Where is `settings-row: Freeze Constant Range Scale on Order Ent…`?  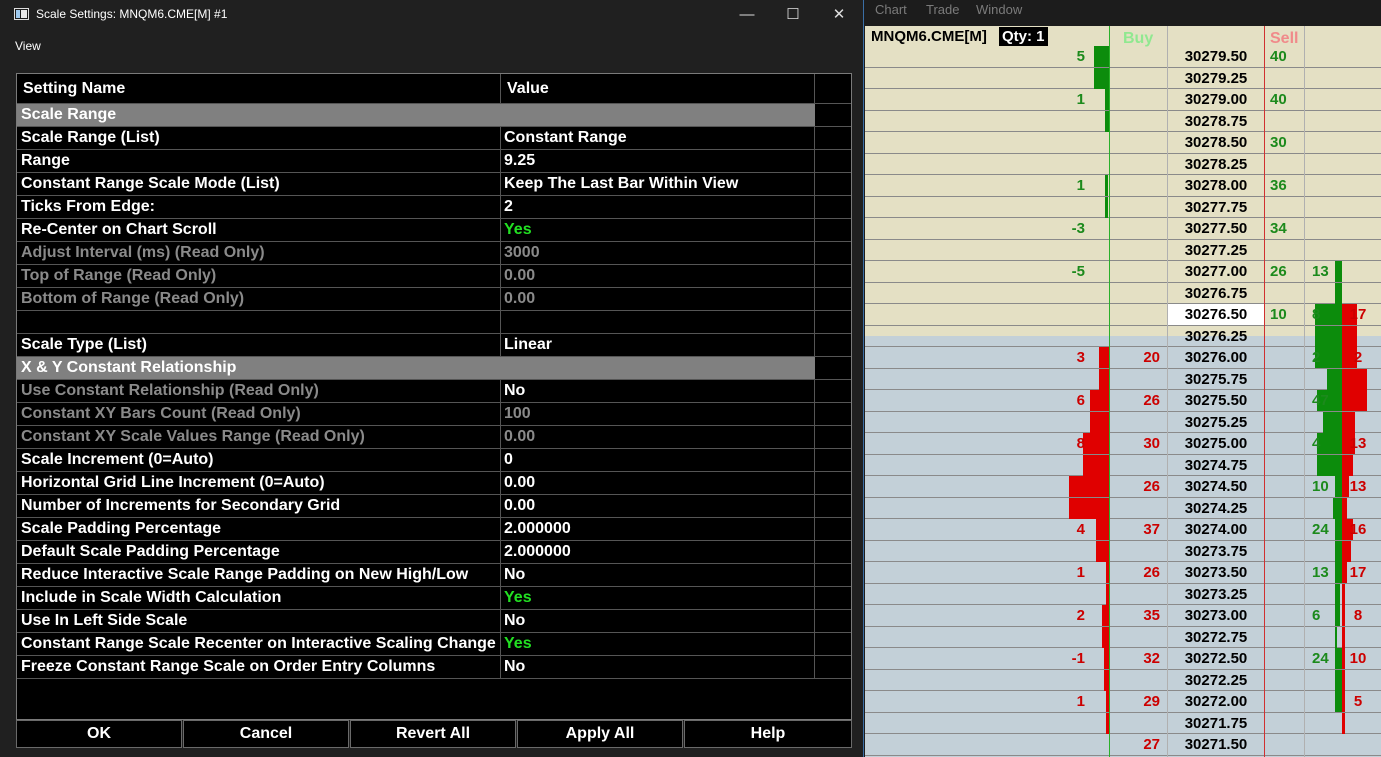 settings-row: Freeze Constant Range Scale on Order Ent… is located at coordinates (434, 667).